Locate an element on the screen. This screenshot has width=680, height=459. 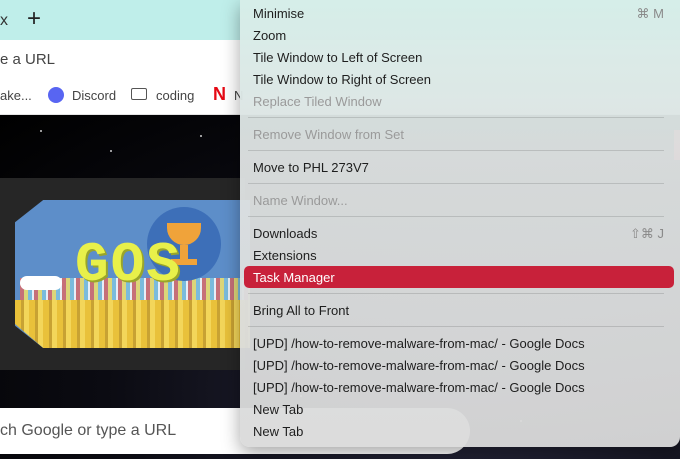
menu-item-move-to-display: Move to PHL 273V7 is located at coordinates (311, 167).